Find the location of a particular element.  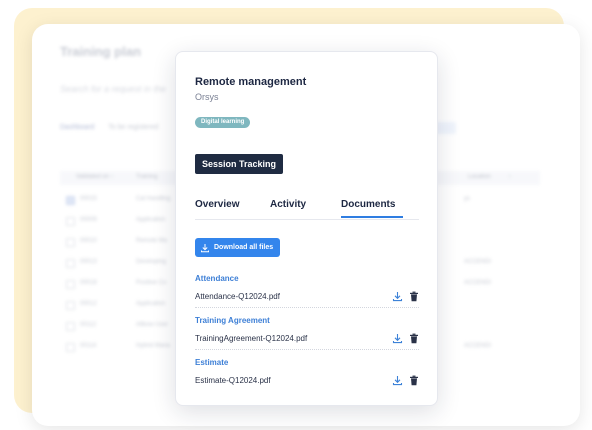

row-id: 00112 is located at coordinates (88, 325).